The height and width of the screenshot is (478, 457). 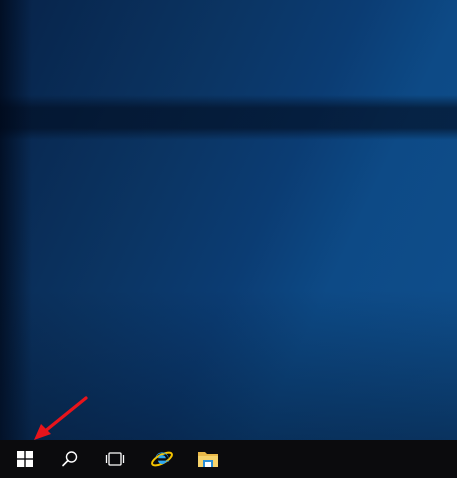 I want to click on search-button, so click(x=70, y=459).